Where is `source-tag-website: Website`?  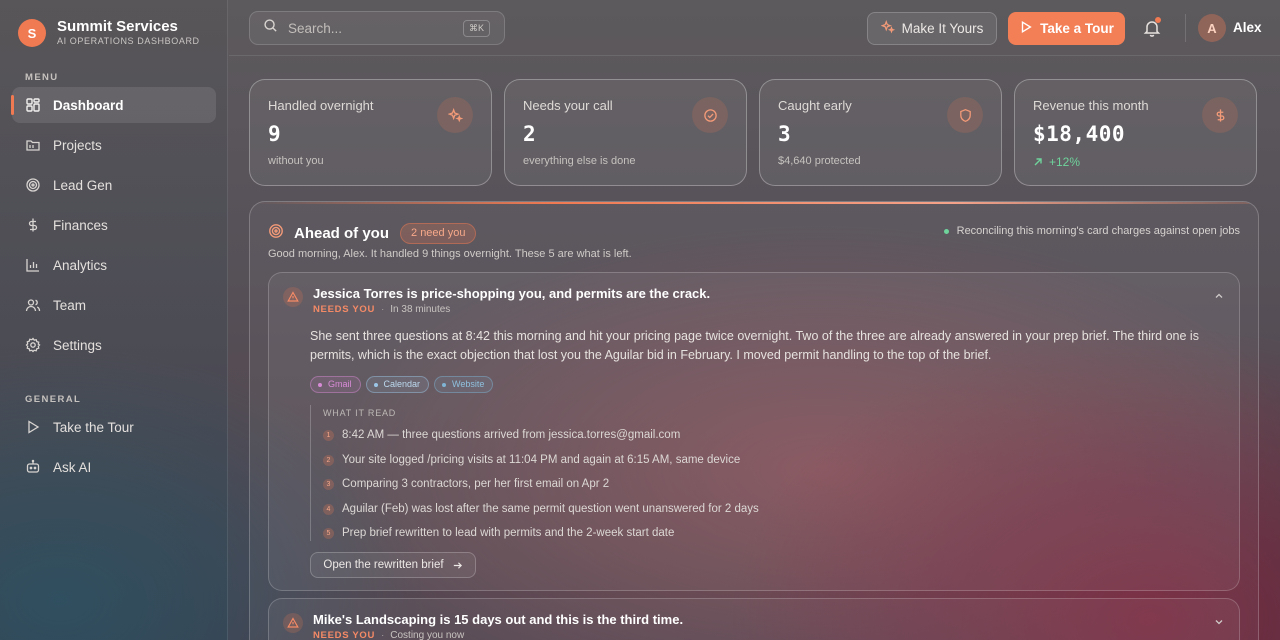
source-tag-website: Website is located at coordinates (464, 384).